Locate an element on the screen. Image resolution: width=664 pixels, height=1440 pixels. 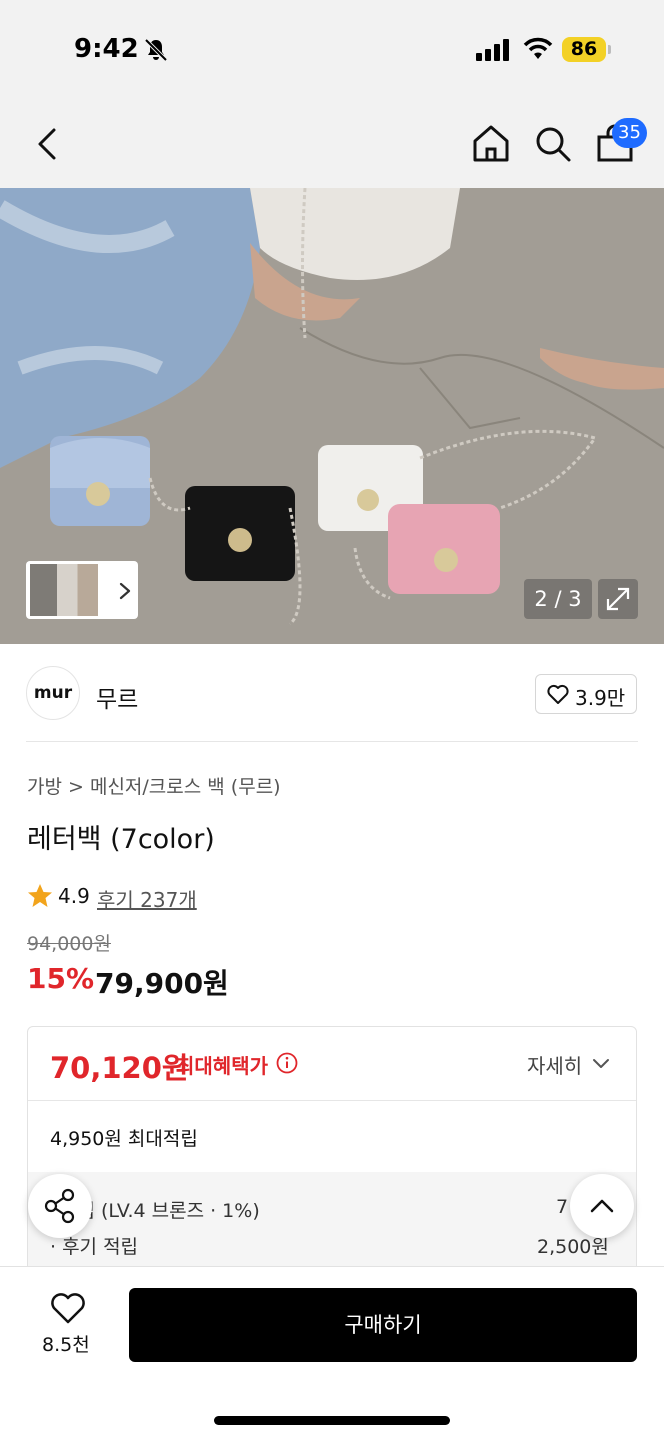
bell-slash-icon is located at coordinates (156, 50).